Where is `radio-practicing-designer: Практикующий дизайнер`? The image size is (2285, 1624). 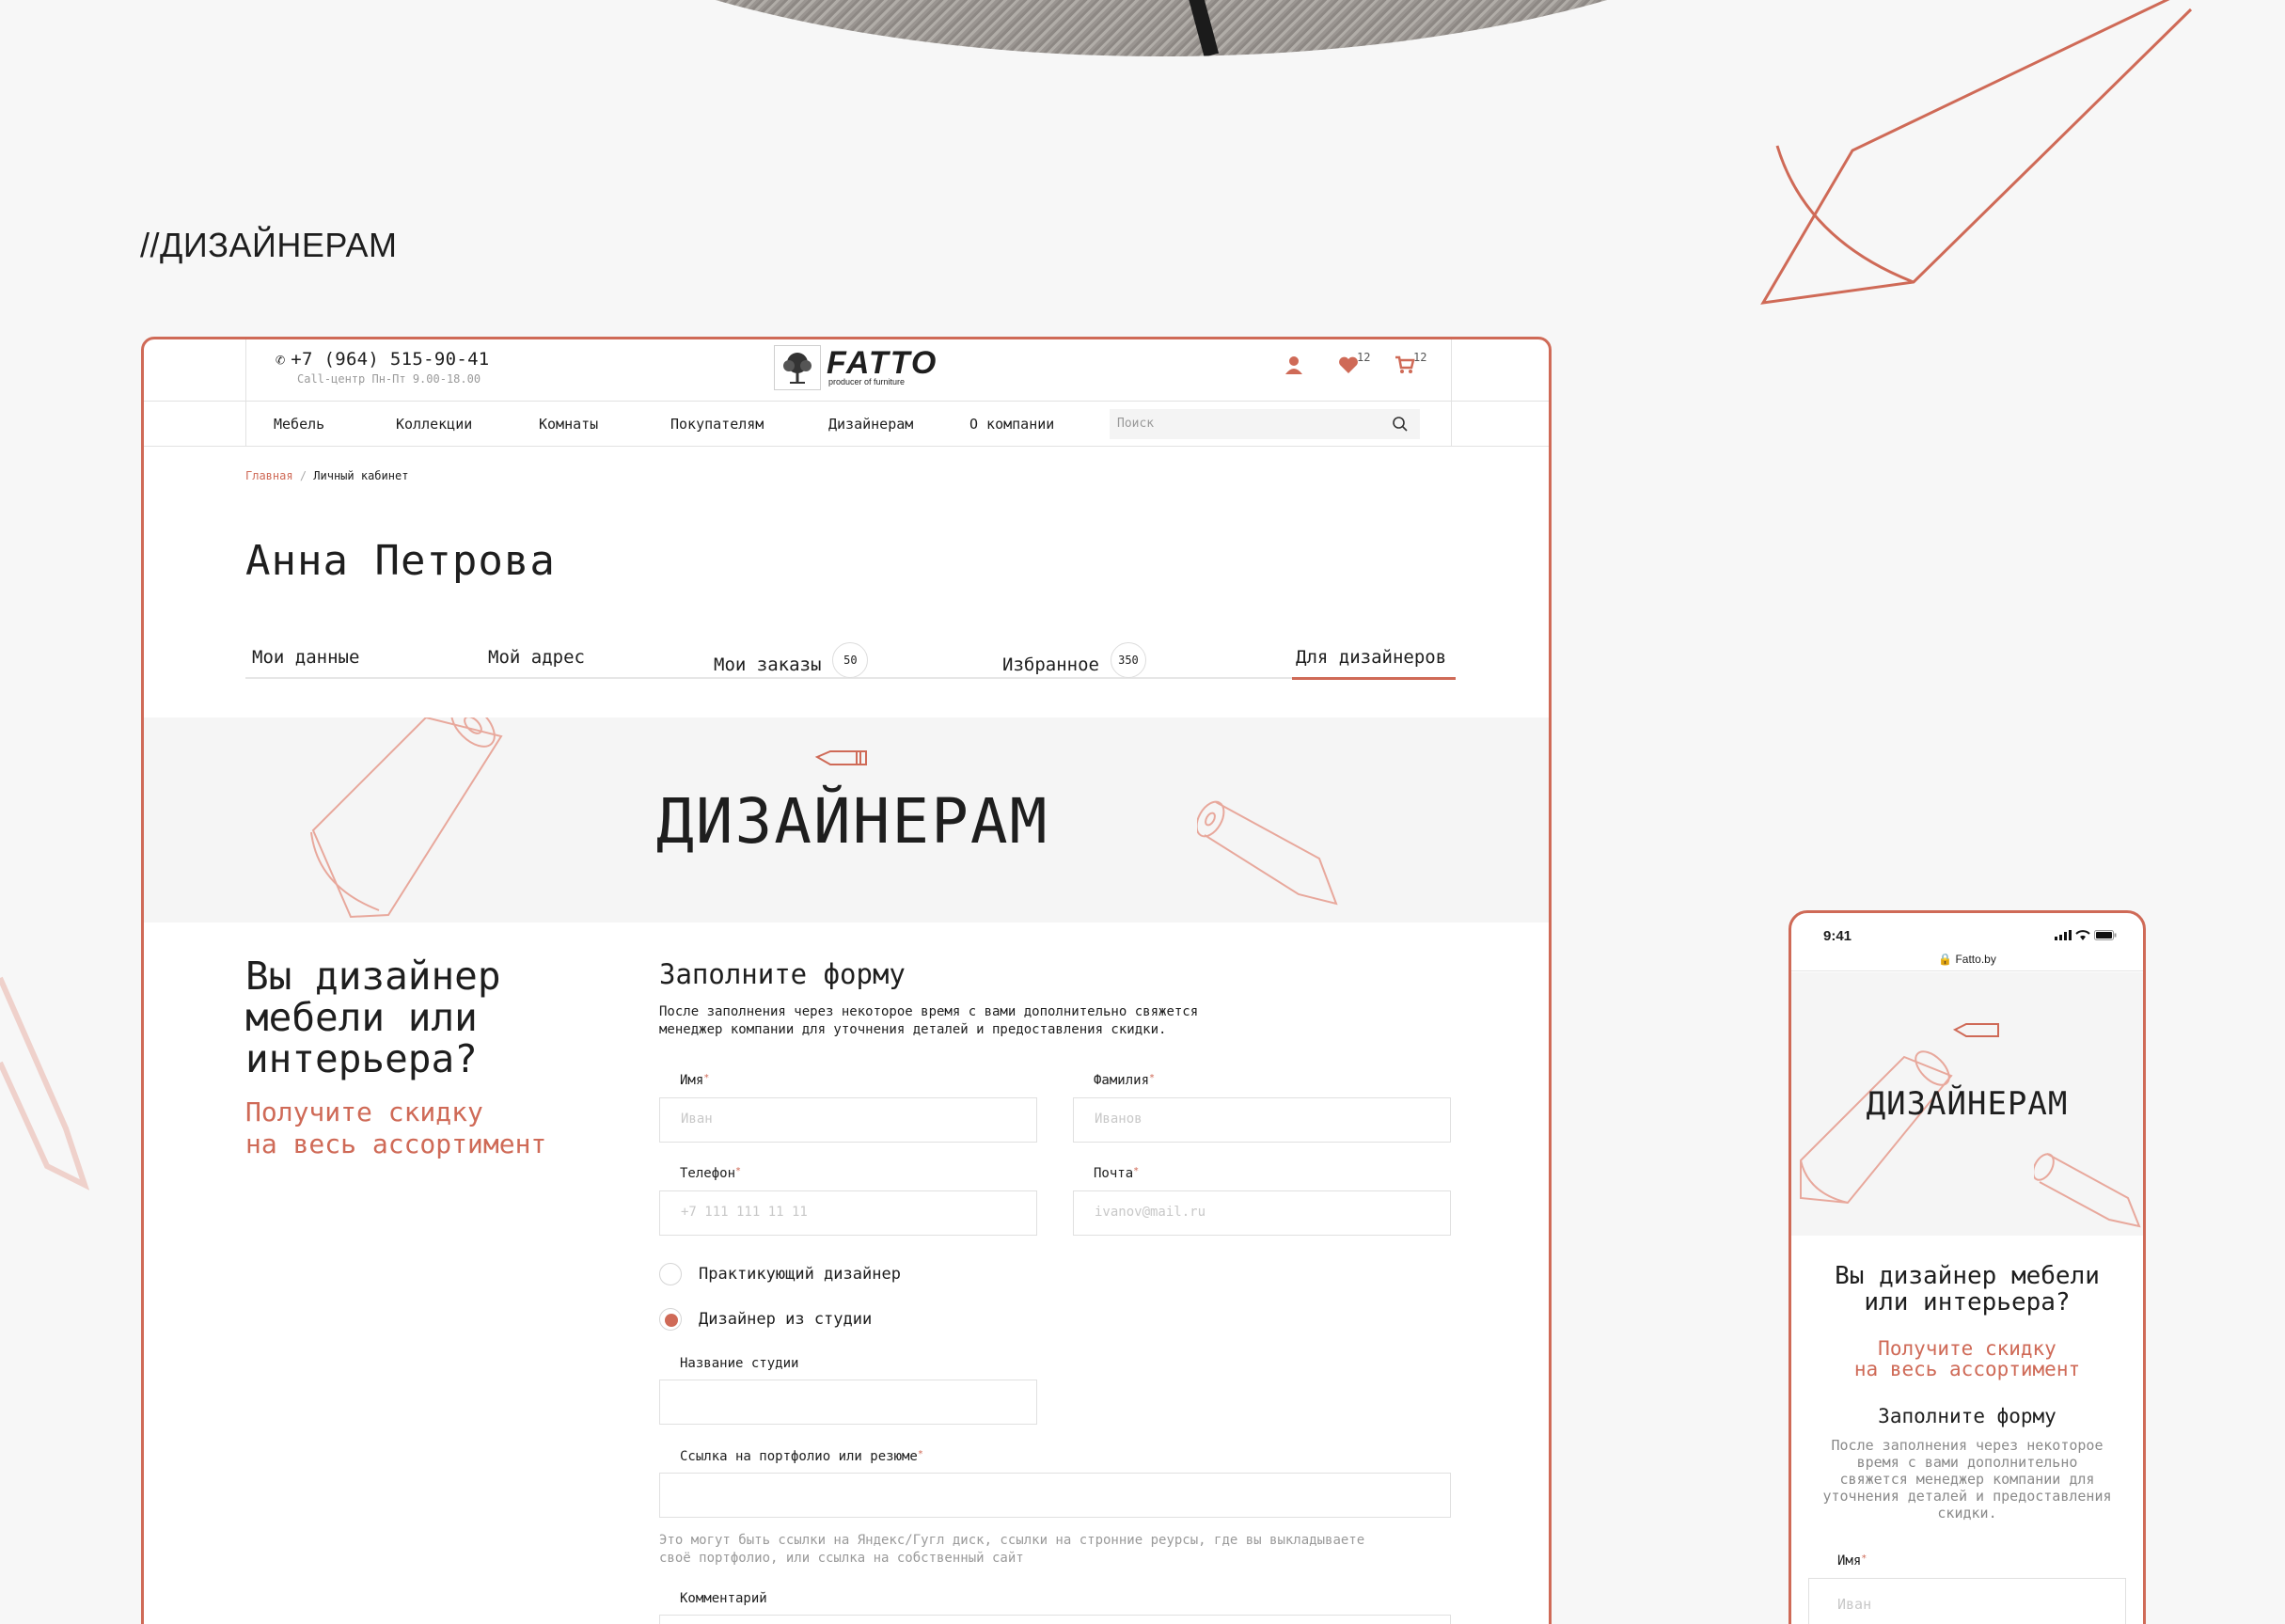 radio-practicing-designer: Практикующий дизайнер is located at coordinates (780, 1274).